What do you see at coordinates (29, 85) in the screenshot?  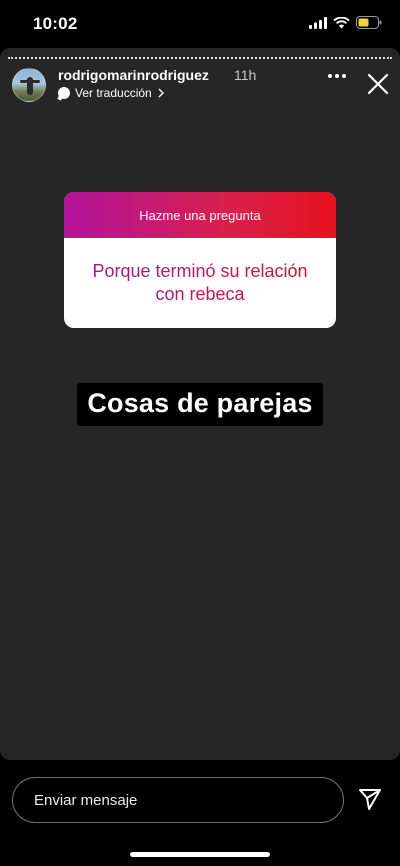 I see `avatar` at bounding box center [29, 85].